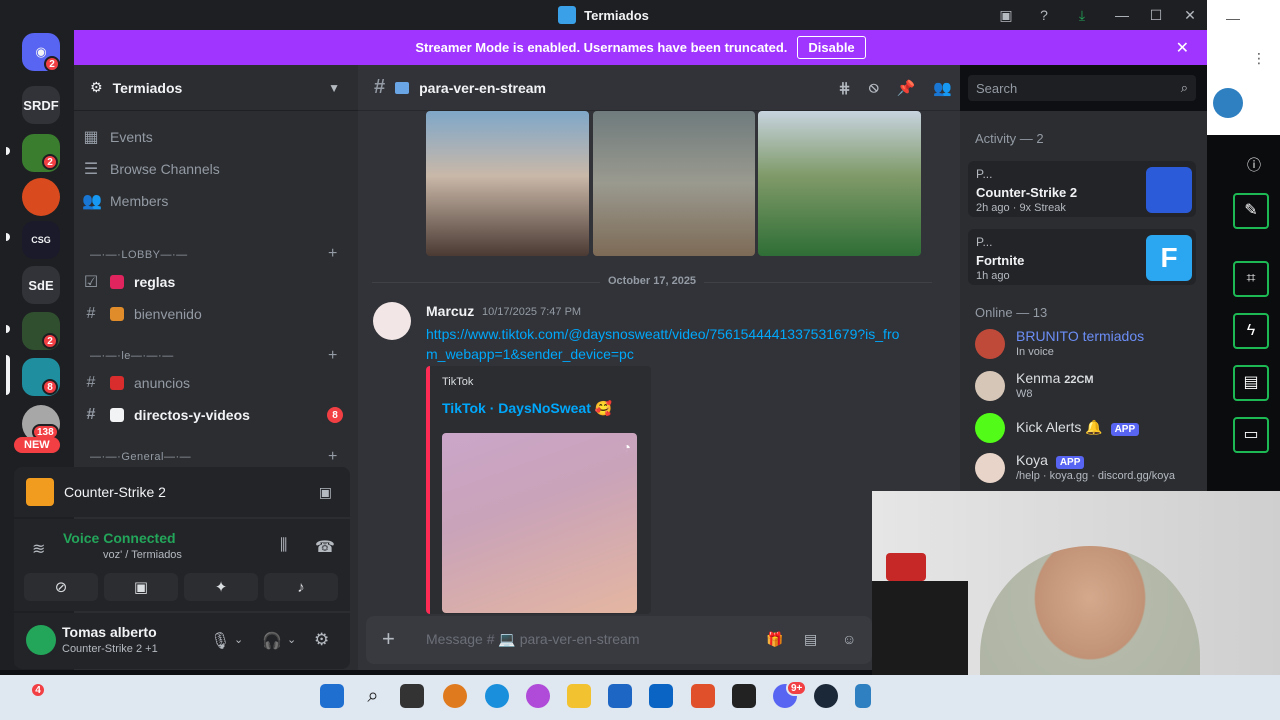  Describe the element at coordinates (141, 587) in the screenshot. I see `screen-share-button: ▣` at that location.